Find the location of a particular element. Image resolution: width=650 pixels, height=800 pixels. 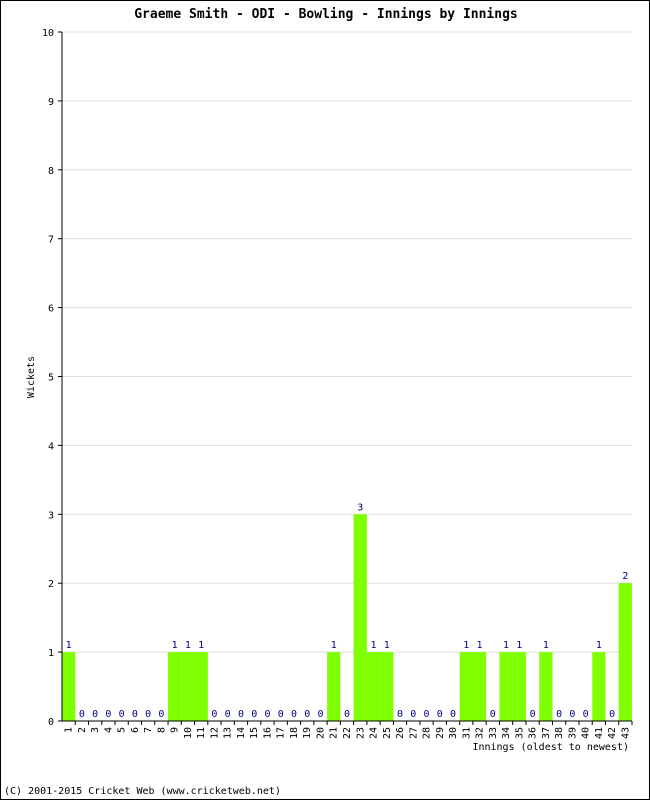

x-tick-label: 22 is located at coordinates (347, 733).